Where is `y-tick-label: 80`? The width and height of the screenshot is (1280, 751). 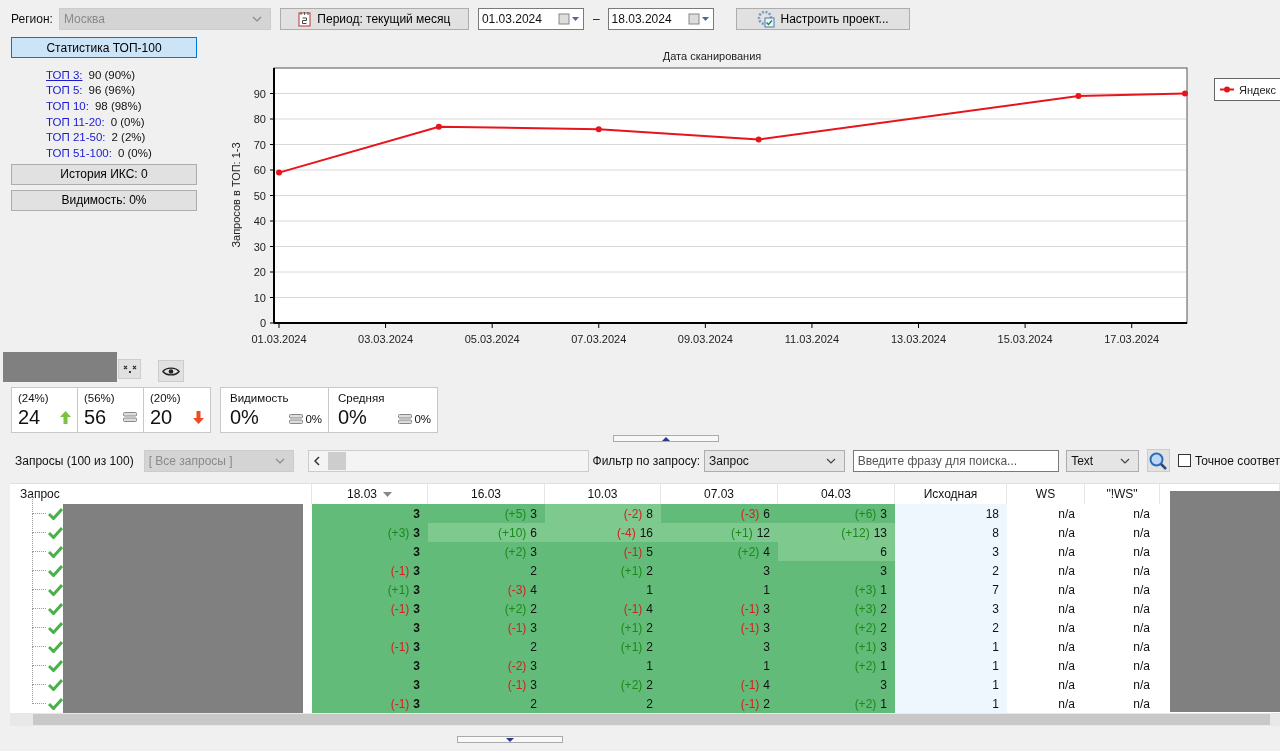 y-tick-label: 80 is located at coordinates (259, 119).